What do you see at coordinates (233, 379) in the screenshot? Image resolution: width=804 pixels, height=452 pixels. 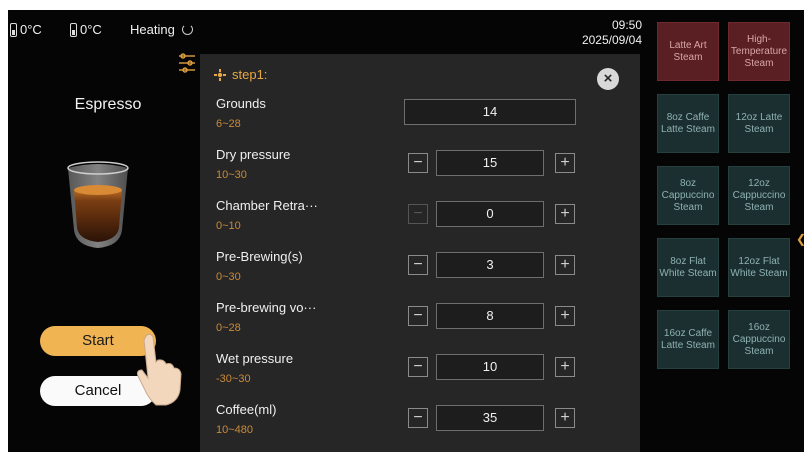 I see `param-range: -30~30` at bounding box center [233, 379].